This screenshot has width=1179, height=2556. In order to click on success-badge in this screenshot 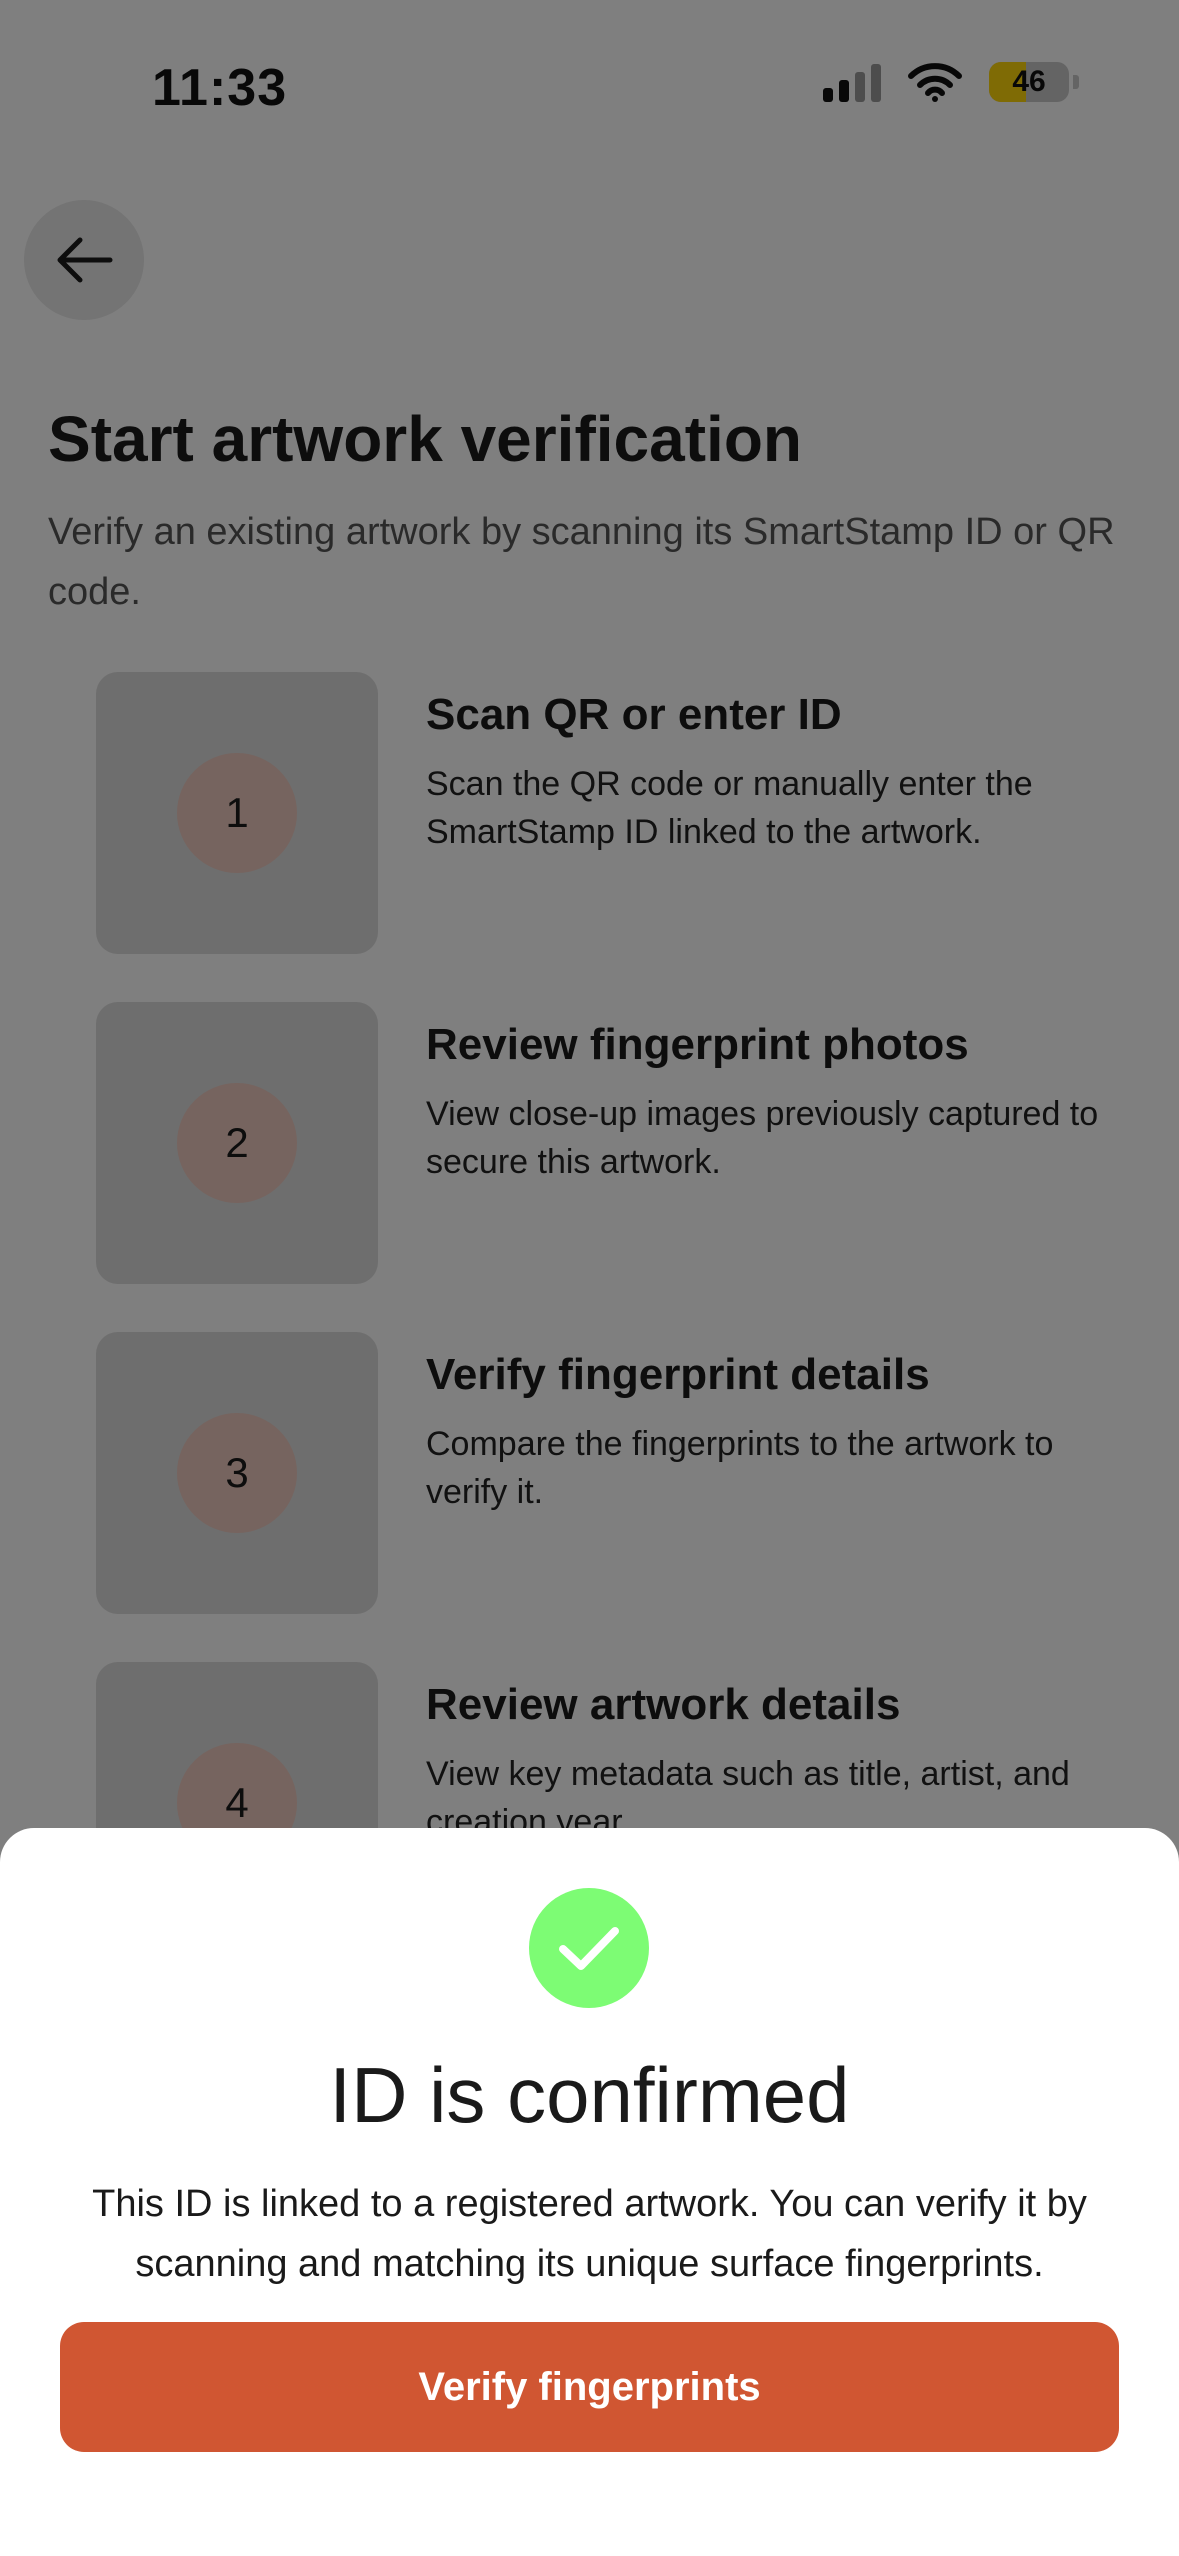, I will do `click(589, 1948)`.